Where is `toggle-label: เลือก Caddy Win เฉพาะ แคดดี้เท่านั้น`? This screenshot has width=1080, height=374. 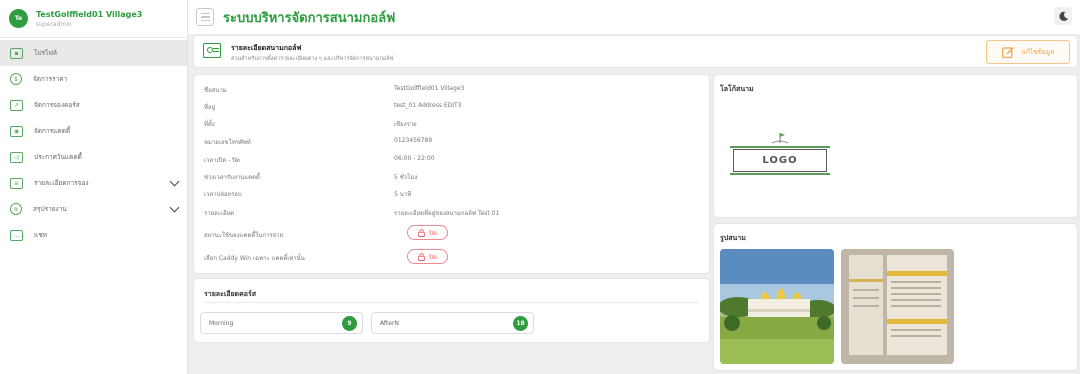 toggle-label: เลือก Caddy Win เฉพาะ แคดดี้เท่านั้น is located at coordinates (254, 258).